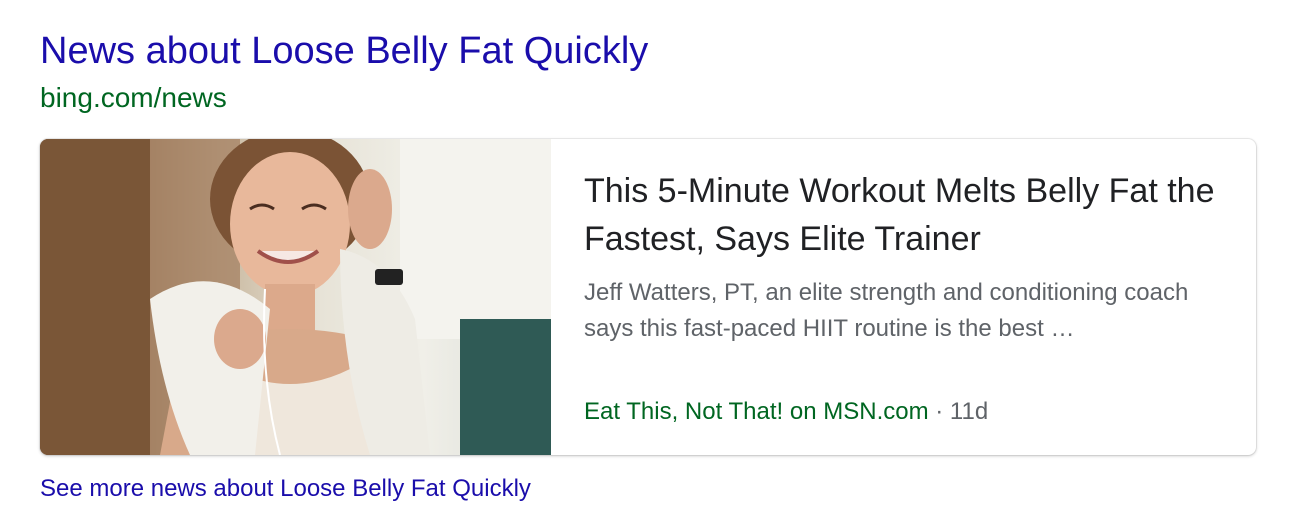 This screenshot has width=1296, height=522. What do you see at coordinates (756, 411) in the screenshot?
I see `publisher-name: Eat This, Not That! on MSN.com` at bounding box center [756, 411].